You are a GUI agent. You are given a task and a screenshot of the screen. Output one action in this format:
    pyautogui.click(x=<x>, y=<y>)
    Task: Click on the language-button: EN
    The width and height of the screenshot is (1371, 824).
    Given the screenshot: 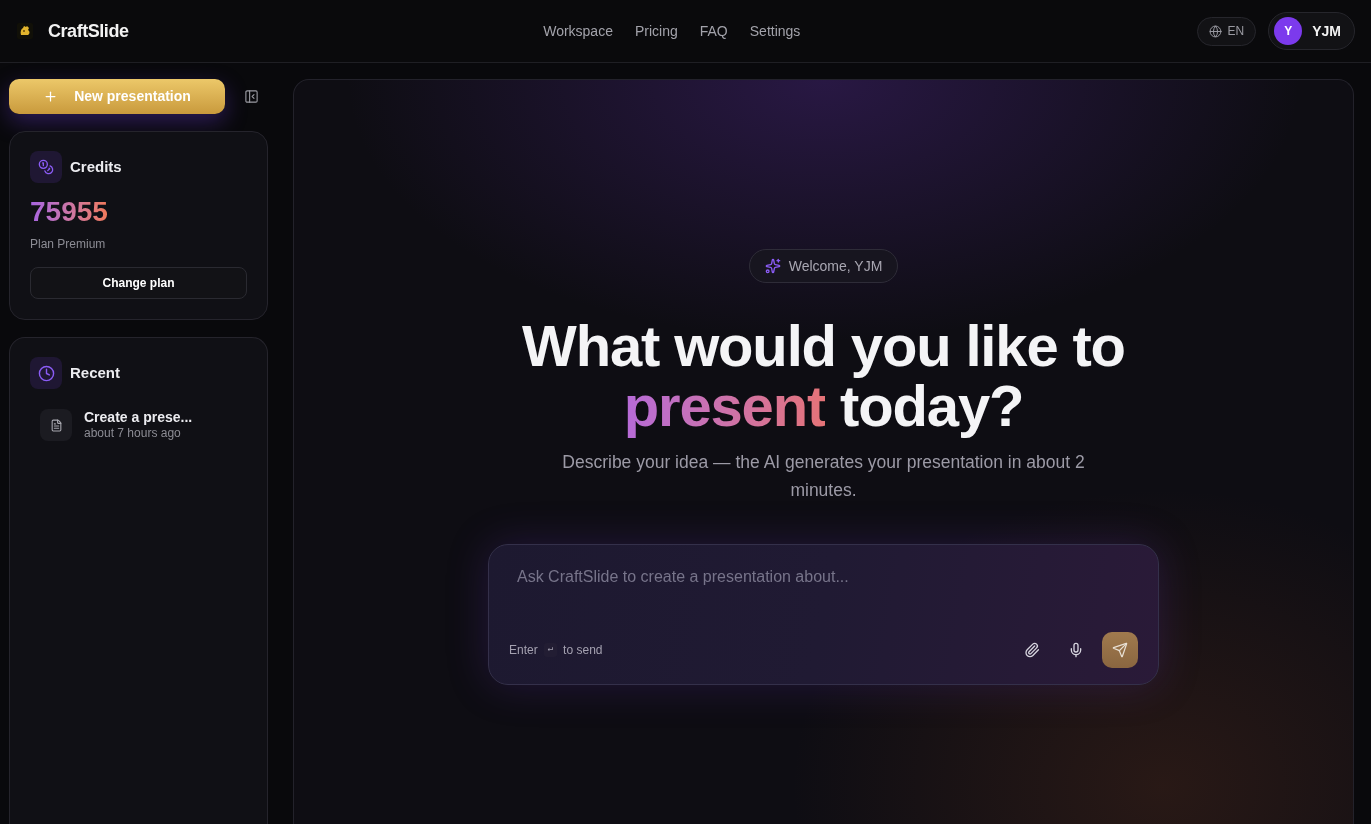 What is the action you would take?
    pyautogui.click(x=1226, y=31)
    